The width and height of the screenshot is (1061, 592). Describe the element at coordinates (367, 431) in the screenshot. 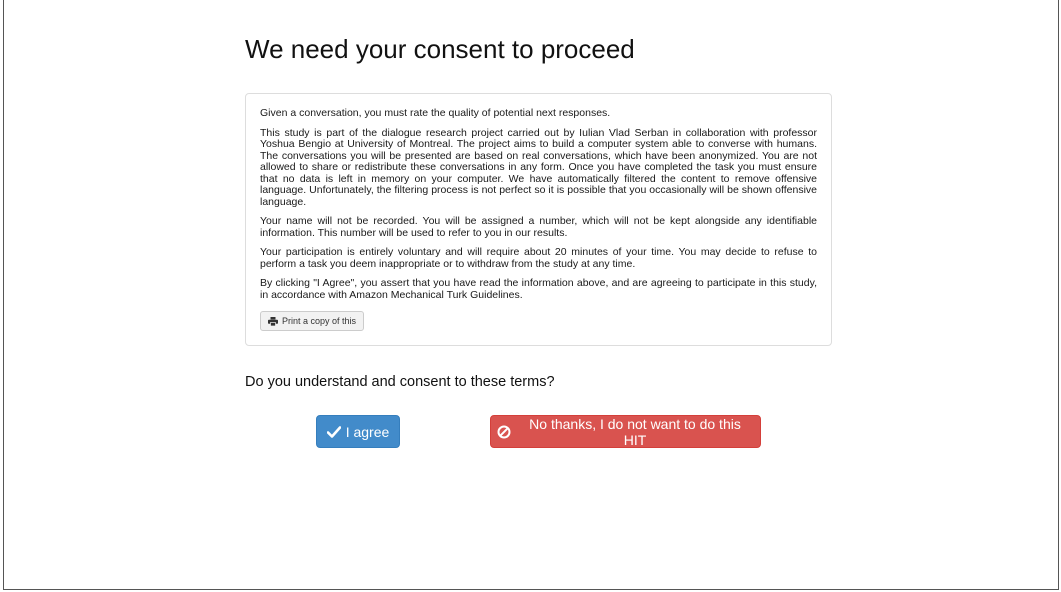

I see `agree-label: I agree` at that location.